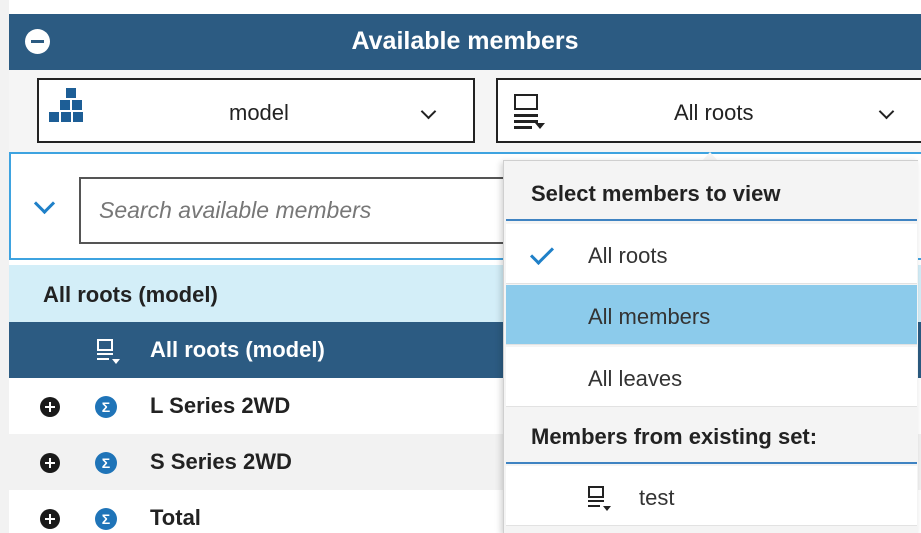 This screenshot has width=921, height=533. What do you see at coordinates (259, 112) in the screenshot?
I see `hierarchy-select-value: model` at bounding box center [259, 112].